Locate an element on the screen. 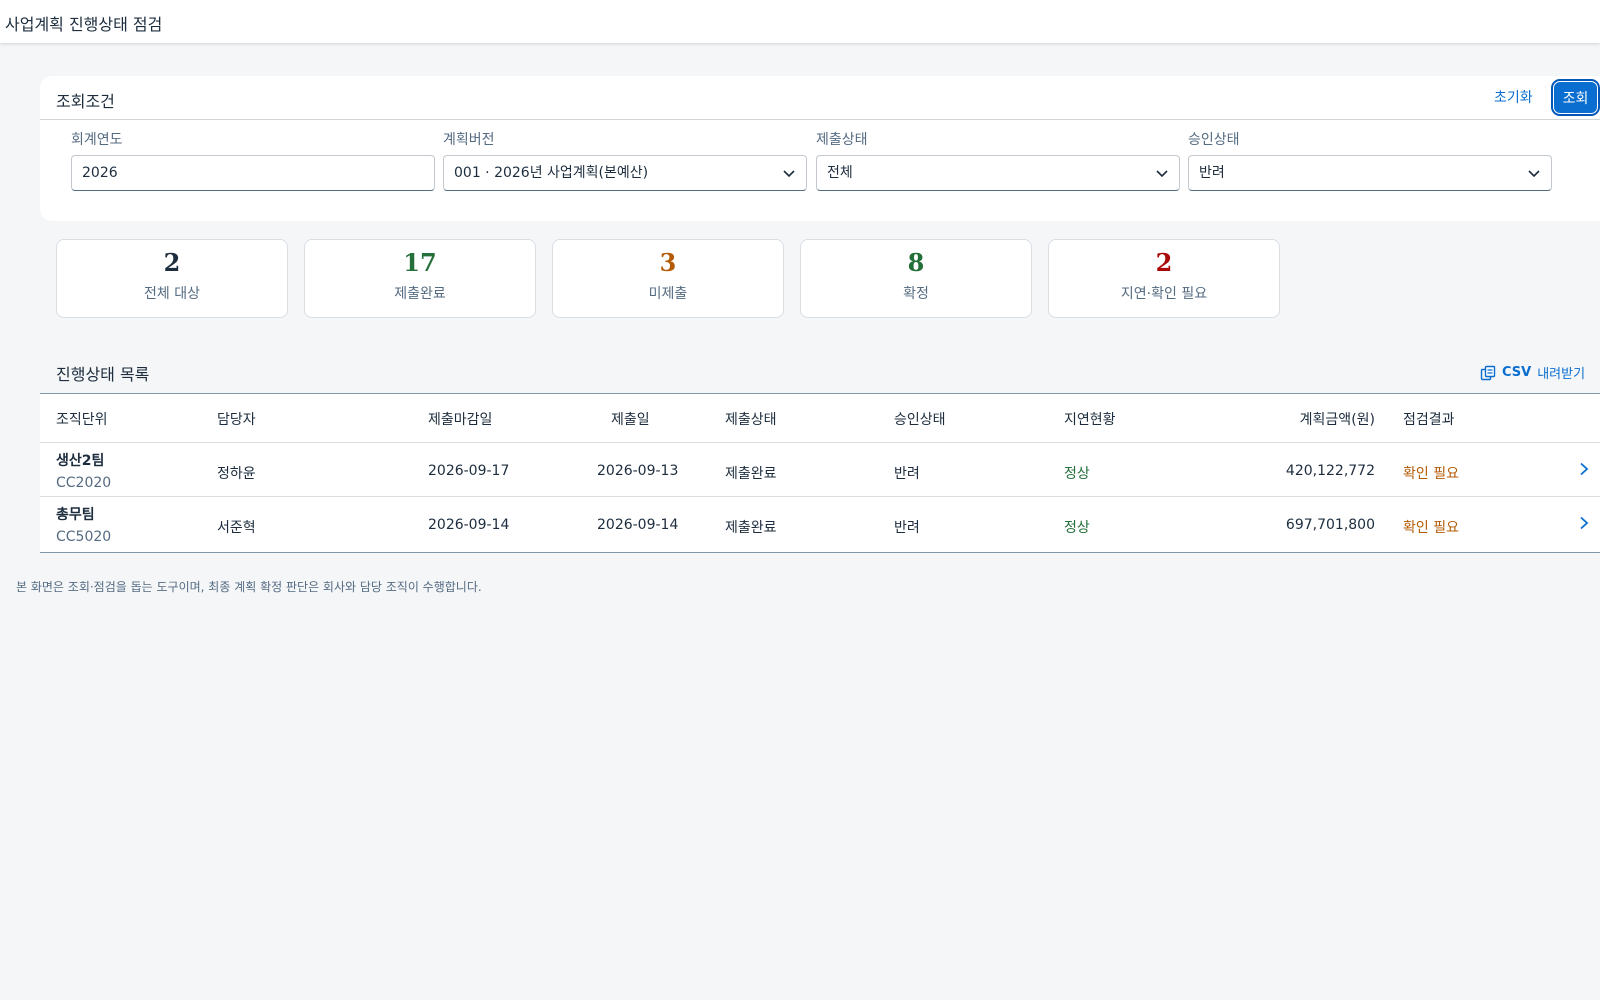 This screenshot has height=1000, width=1600. kpi-label: 미제출 is located at coordinates (668, 294).